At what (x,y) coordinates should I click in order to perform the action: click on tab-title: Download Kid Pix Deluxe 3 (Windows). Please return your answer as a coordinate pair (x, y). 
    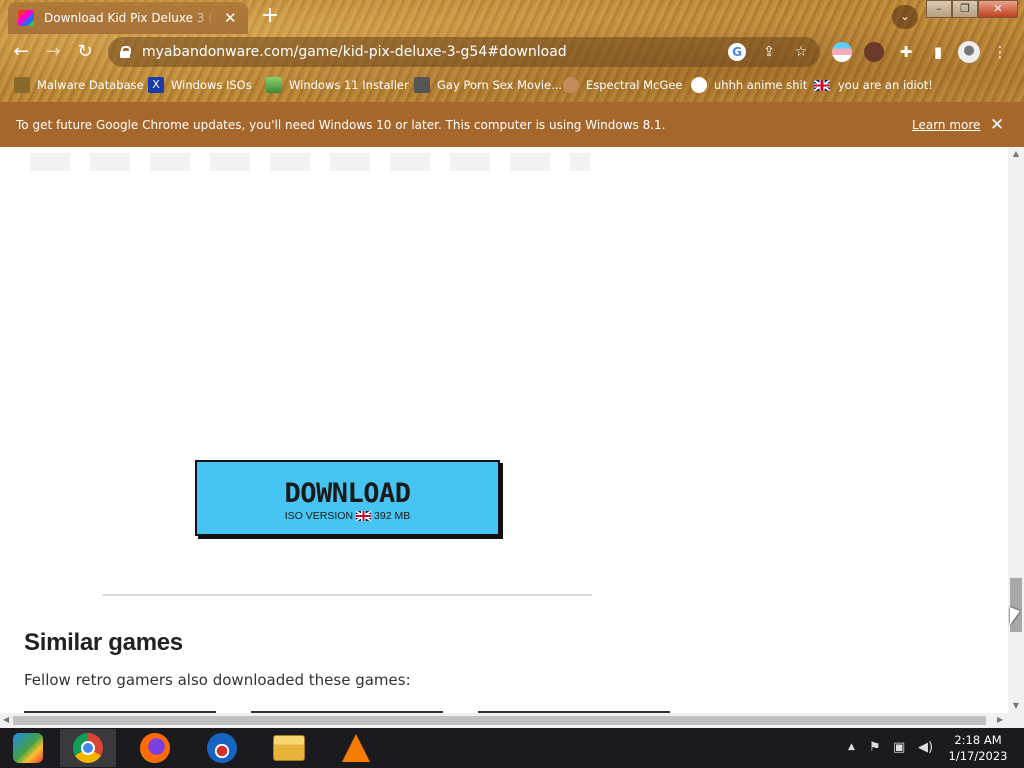
    Looking at the image, I should click on (130, 18).